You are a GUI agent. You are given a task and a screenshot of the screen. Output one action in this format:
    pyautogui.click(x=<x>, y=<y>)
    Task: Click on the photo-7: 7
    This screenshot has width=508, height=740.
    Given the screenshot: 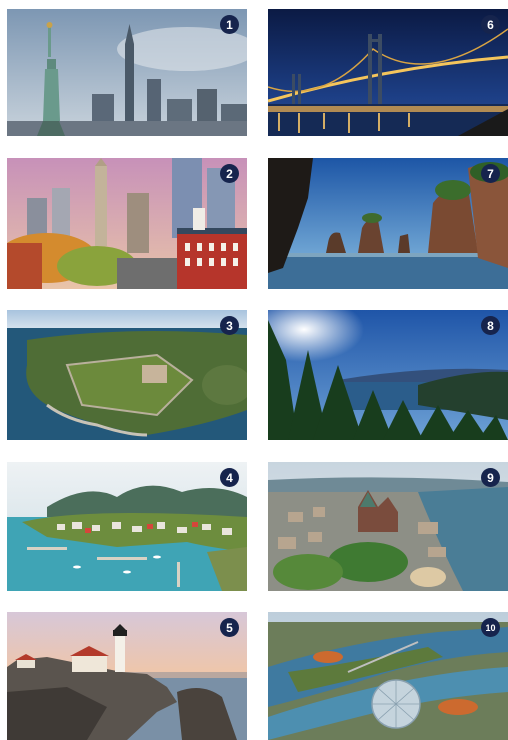 What is the action you would take?
    pyautogui.click(x=388, y=223)
    